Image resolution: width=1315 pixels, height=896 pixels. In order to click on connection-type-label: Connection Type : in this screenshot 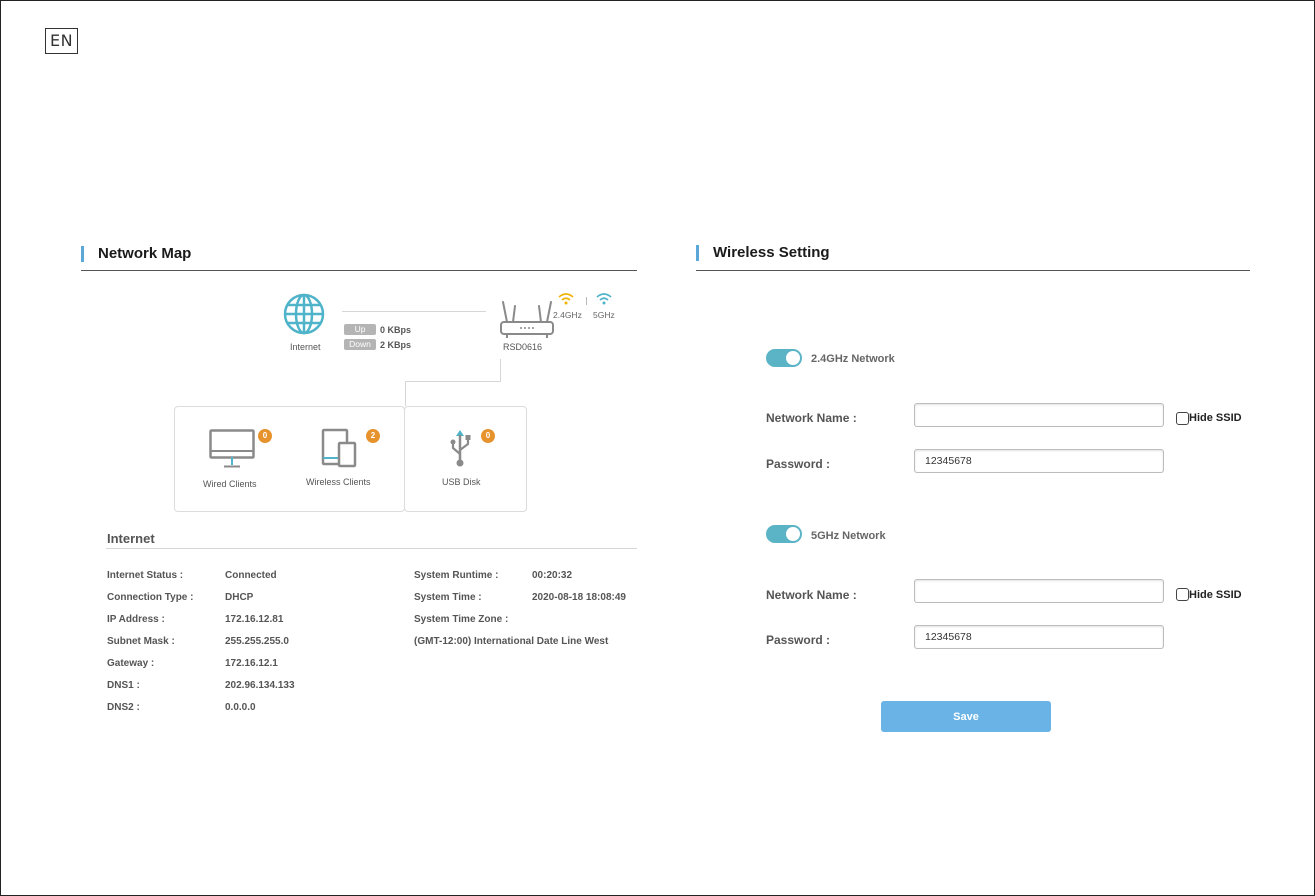, I will do `click(150, 597)`.